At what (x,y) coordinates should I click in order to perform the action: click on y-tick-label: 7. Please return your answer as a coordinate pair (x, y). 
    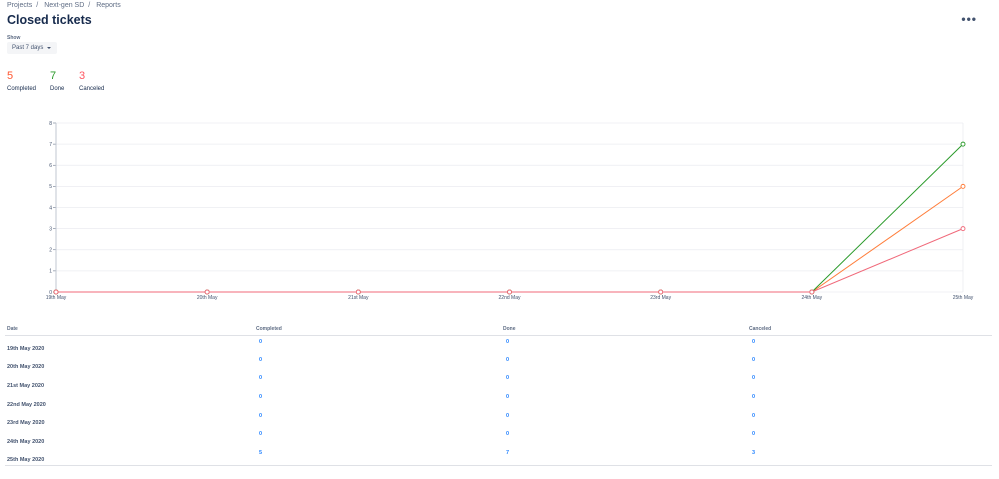
    Looking at the image, I should click on (50, 145).